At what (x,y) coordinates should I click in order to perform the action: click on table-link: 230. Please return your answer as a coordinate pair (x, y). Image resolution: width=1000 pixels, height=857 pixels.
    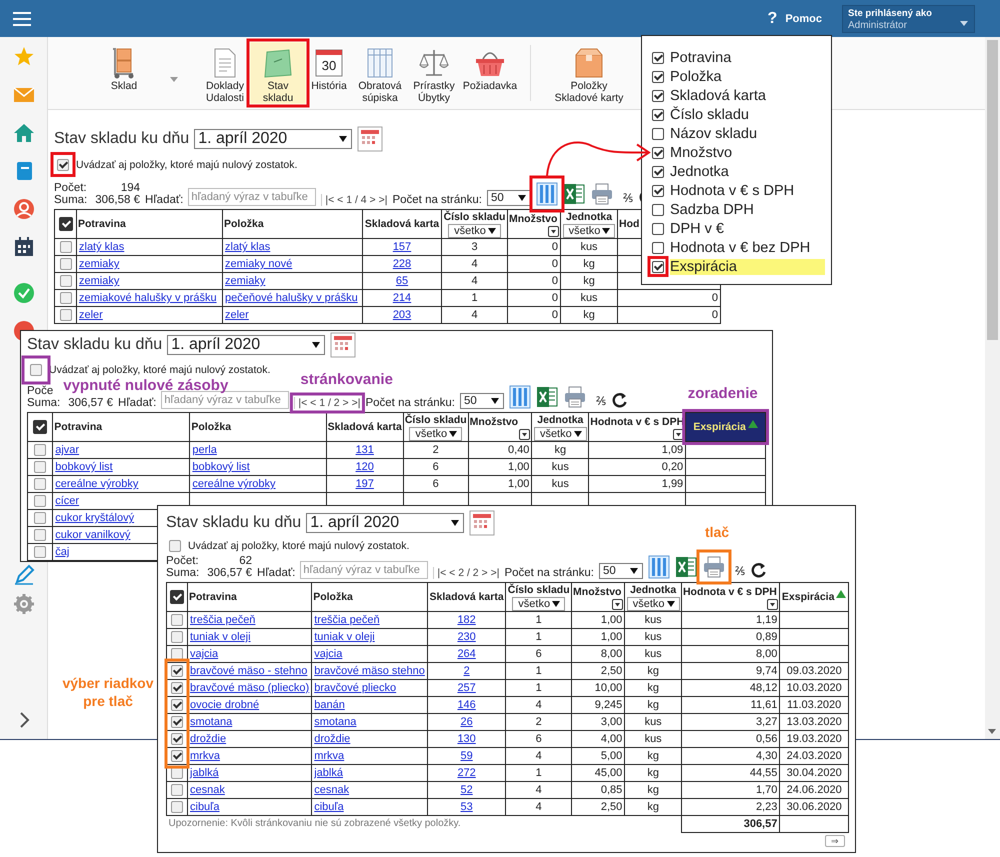
    Looking at the image, I should click on (466, 637).